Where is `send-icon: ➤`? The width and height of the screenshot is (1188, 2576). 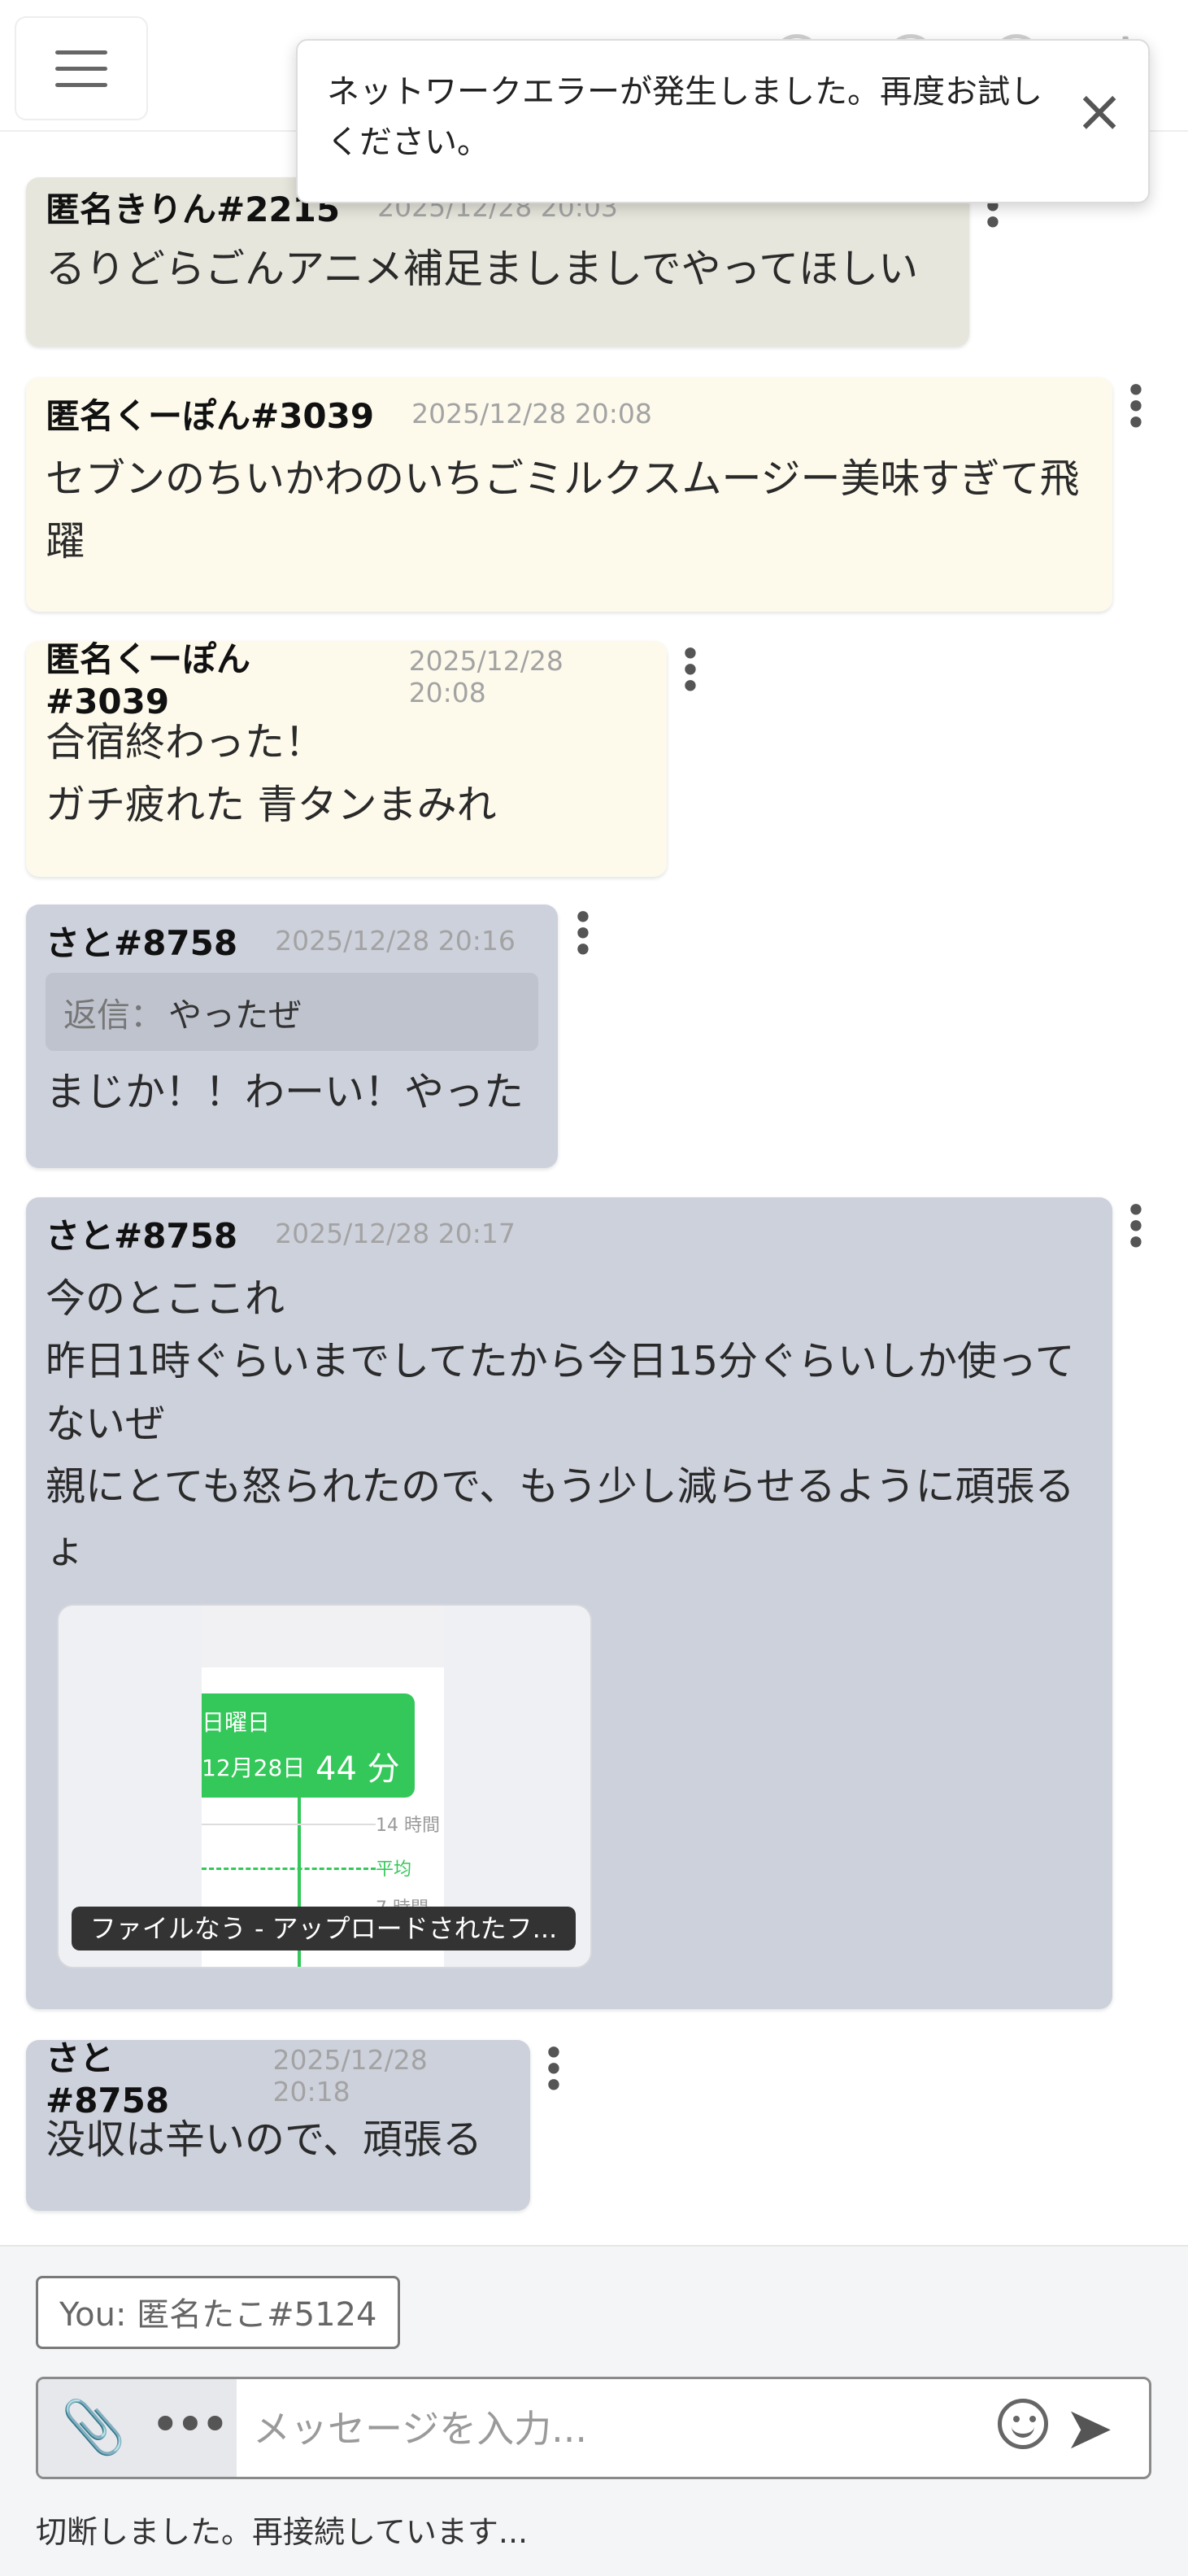 send-icon: ➤ is located at coordinates (1088, 2428).